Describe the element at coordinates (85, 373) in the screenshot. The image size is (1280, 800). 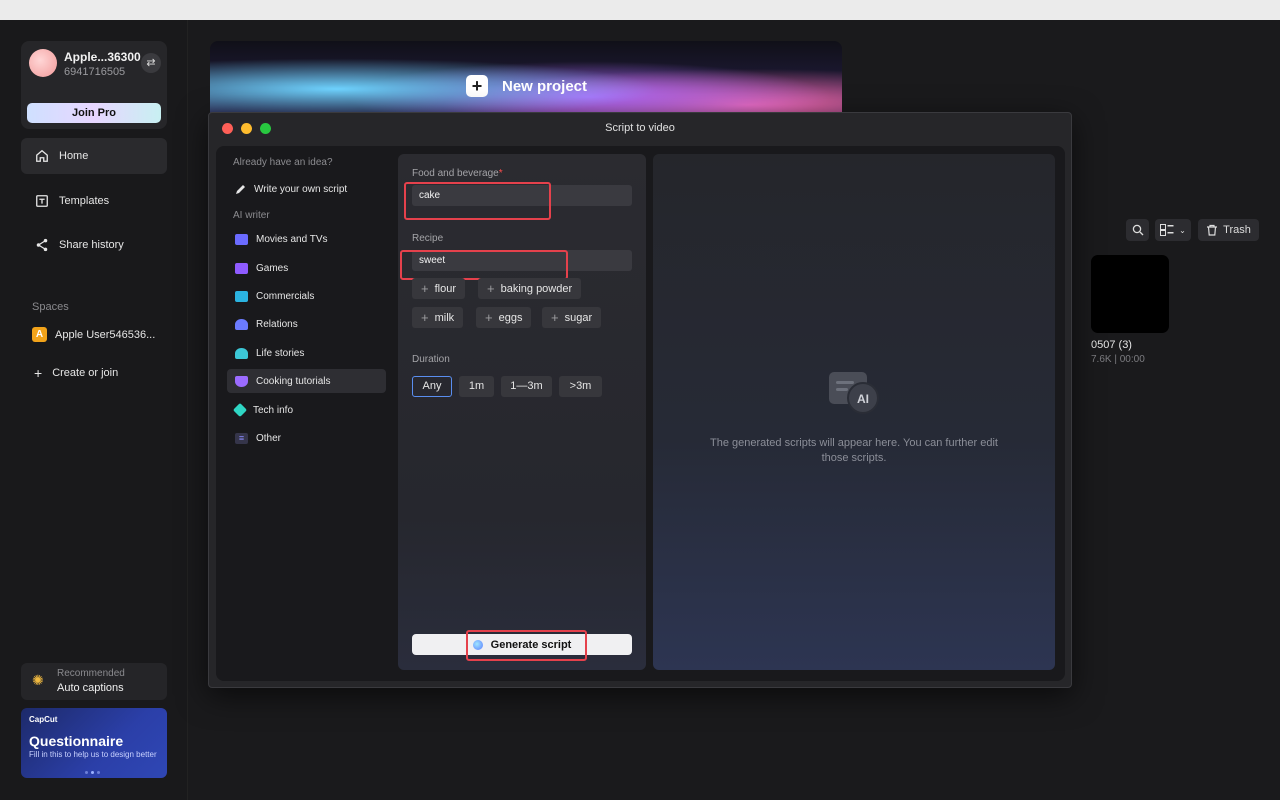
I see `create-label: Create or join` at that location.